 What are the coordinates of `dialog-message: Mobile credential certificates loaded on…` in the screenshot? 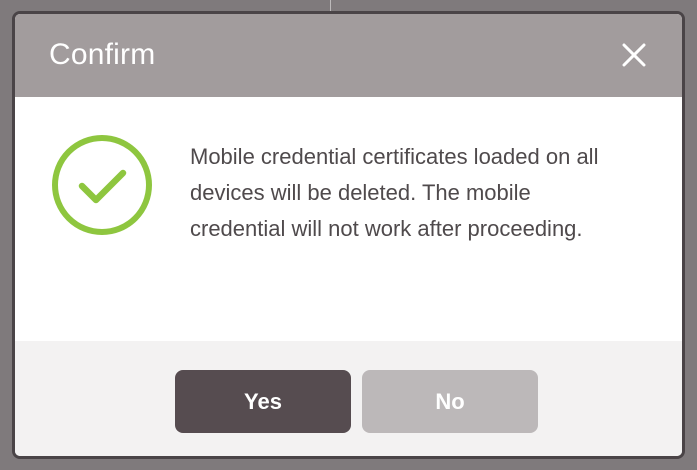 It's located at (394, 192).